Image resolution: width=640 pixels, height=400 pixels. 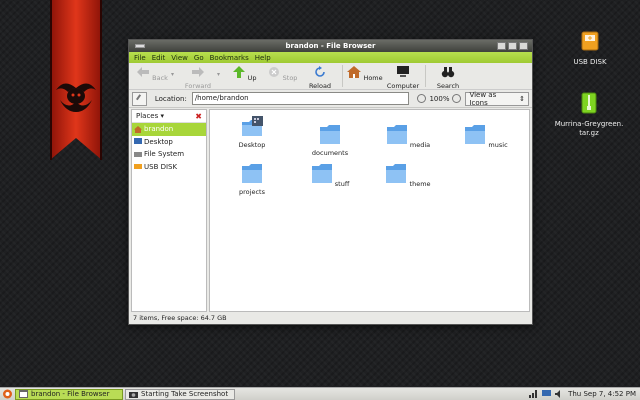 What do you see at coordinates (263, 58) in the screenshot?
I see `menu-help: Help` at bounding box center [263, 58].